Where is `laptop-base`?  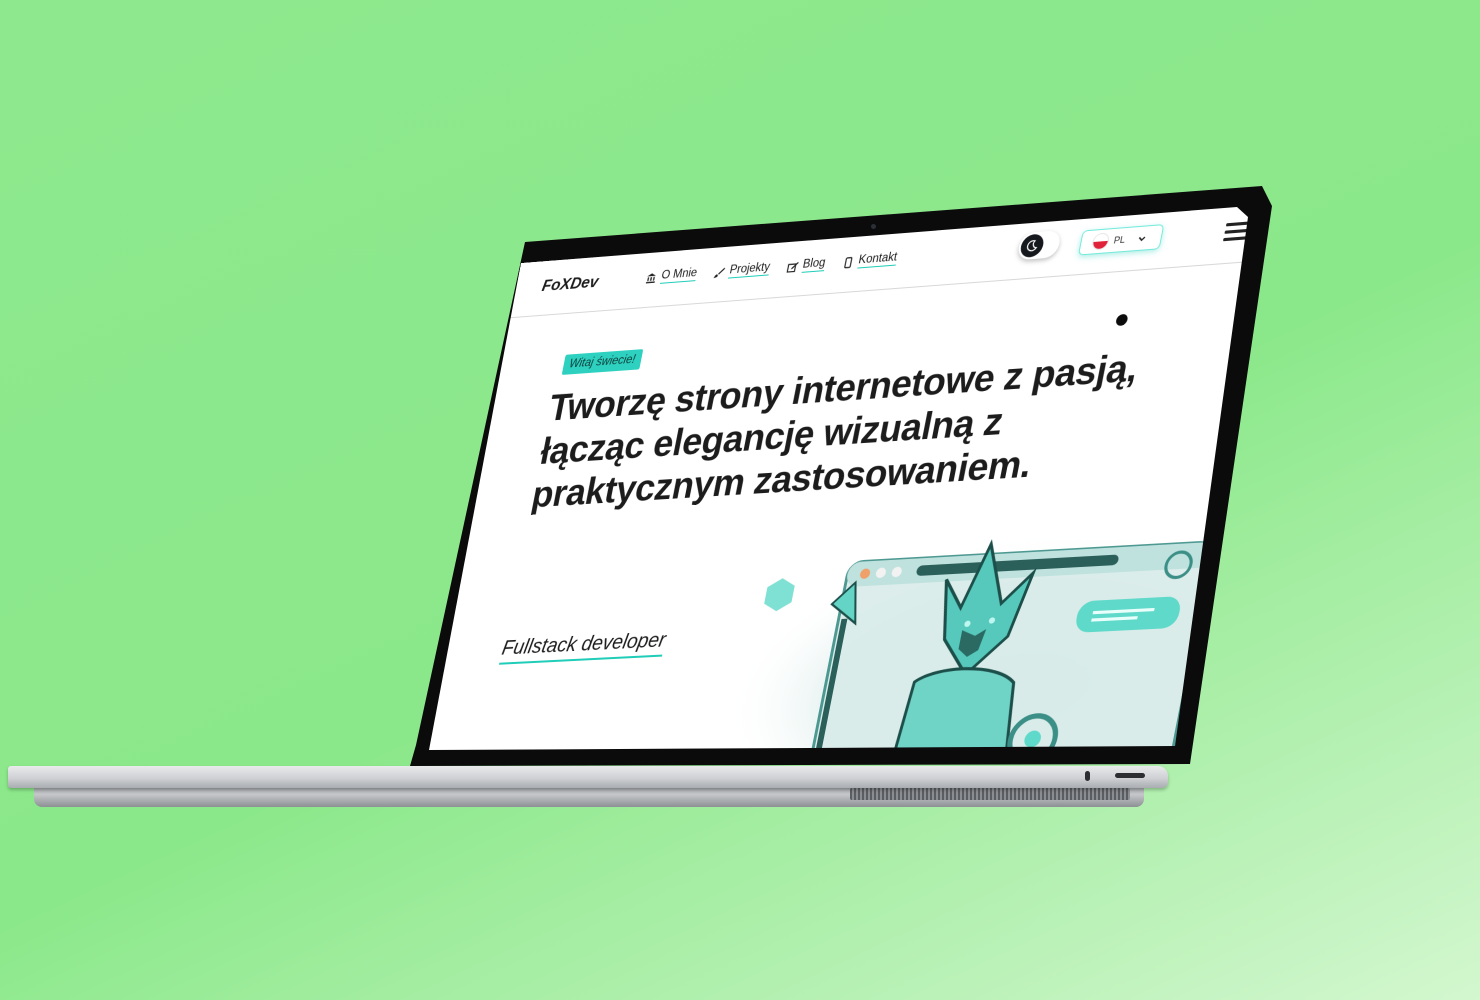 laptop-base is located at coordinates (588, 777).